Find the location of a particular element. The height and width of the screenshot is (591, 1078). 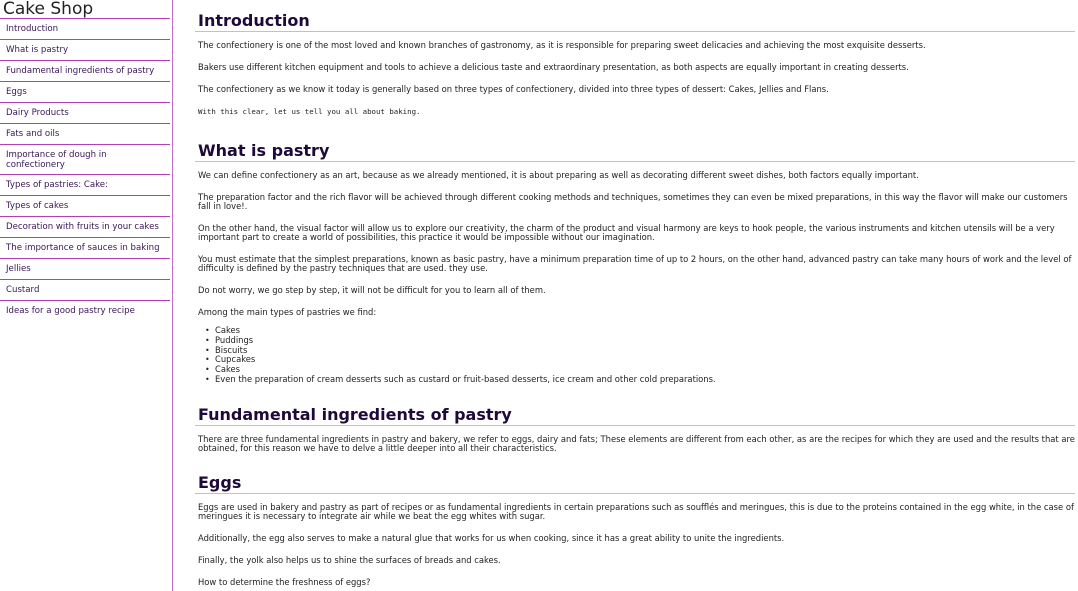

list-item: Cupcakes is located at coordinates (640, 360).